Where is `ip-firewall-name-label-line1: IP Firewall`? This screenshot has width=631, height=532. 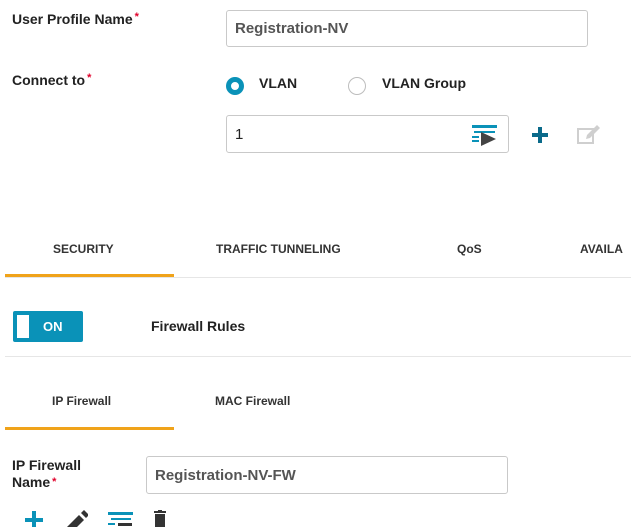
ip-firewall-name-label-line1: IP Firewall is located at coordinates (46, 465).